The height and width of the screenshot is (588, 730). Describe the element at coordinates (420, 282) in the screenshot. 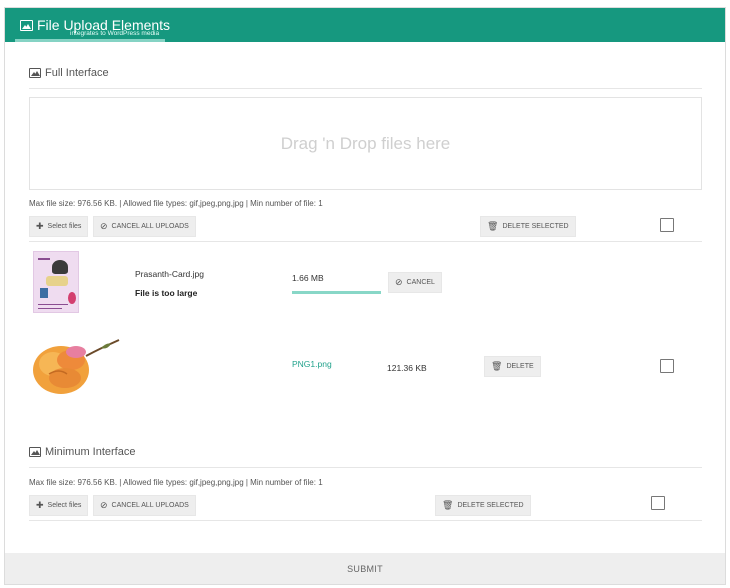

I see `cancel-upload-label: CANCEL` at that location.